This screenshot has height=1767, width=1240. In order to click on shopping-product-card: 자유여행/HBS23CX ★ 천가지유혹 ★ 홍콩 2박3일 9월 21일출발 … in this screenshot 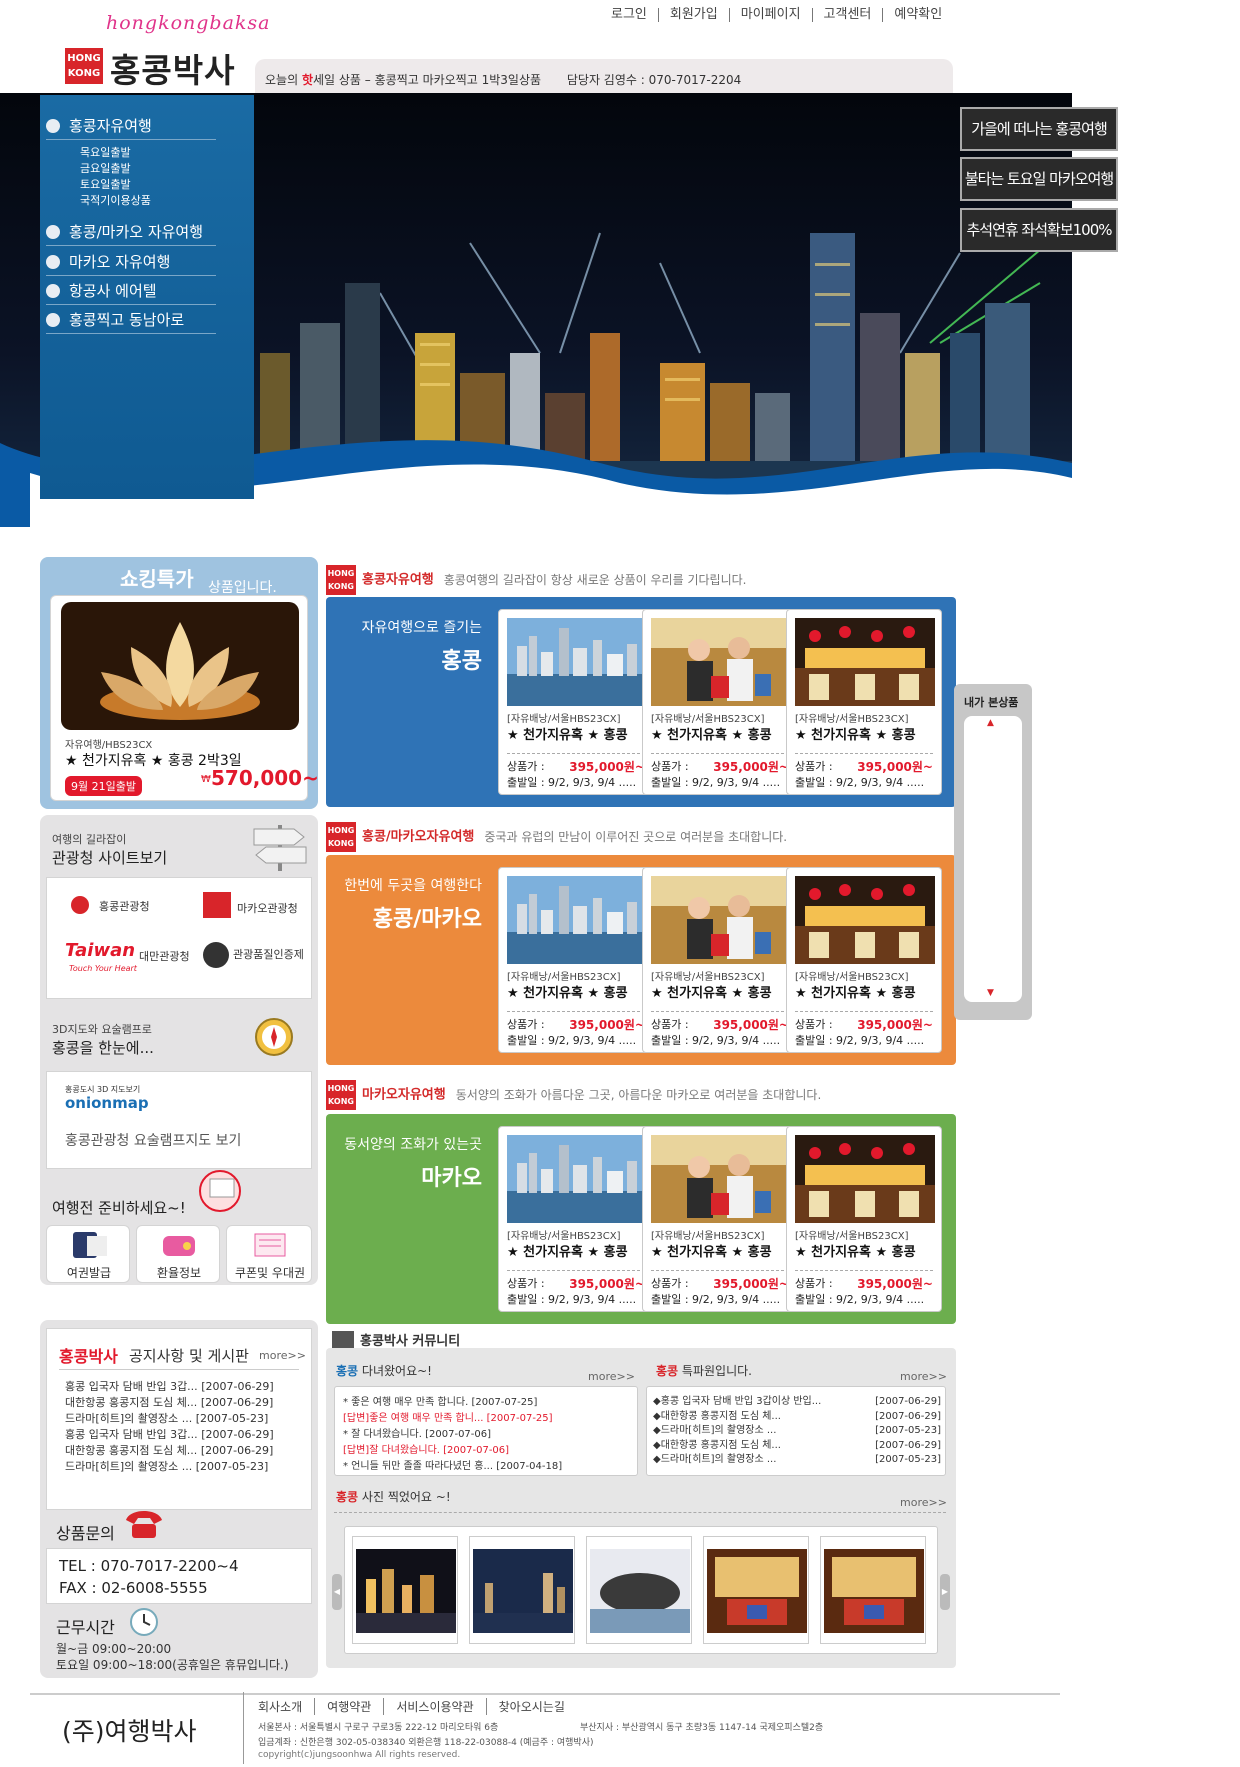, I will do `click(184, 698)`.